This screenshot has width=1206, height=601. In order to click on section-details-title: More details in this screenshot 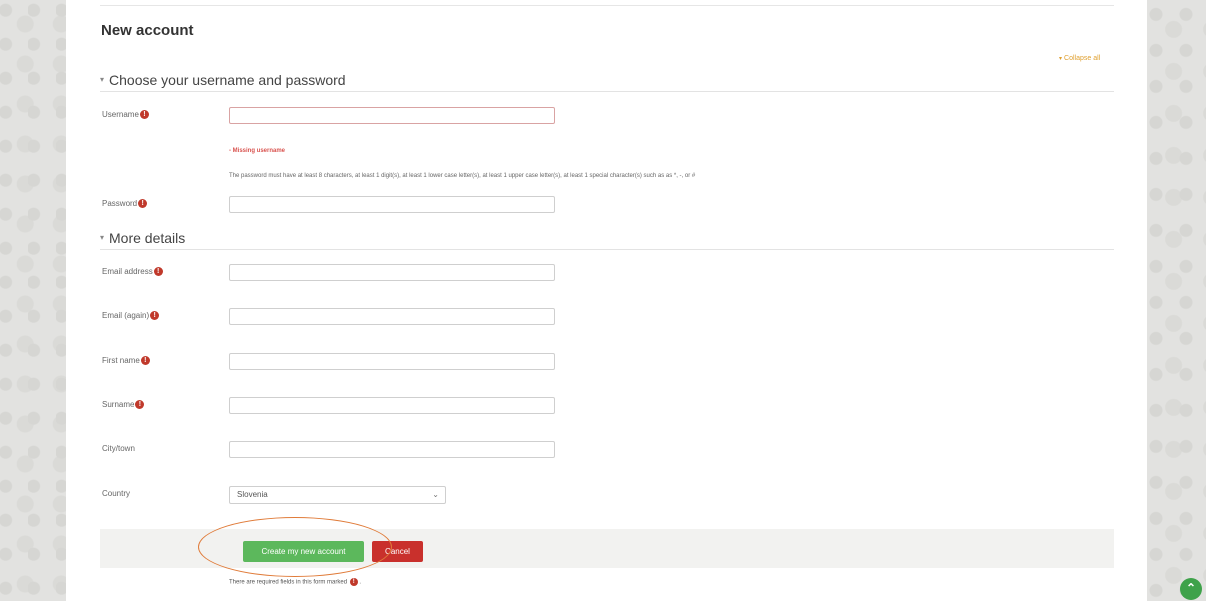, I will do `click(147, 237)`.